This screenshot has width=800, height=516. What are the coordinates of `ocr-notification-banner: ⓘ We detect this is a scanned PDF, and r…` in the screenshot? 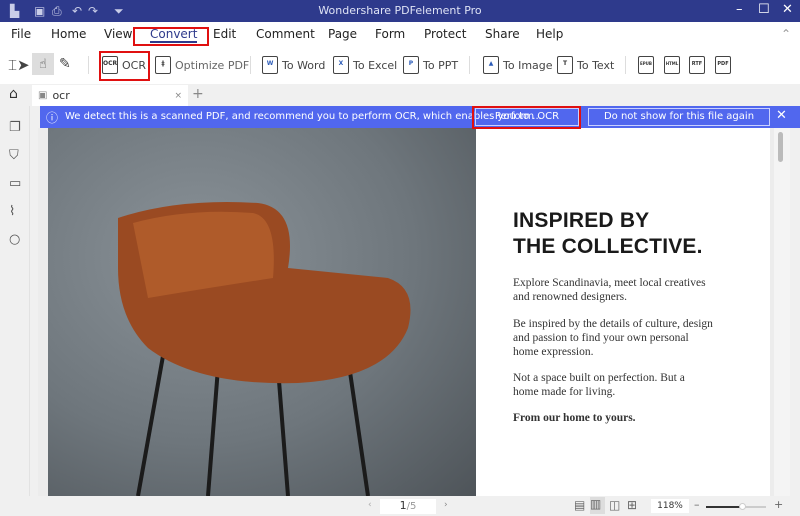 It's located at (420, 117).